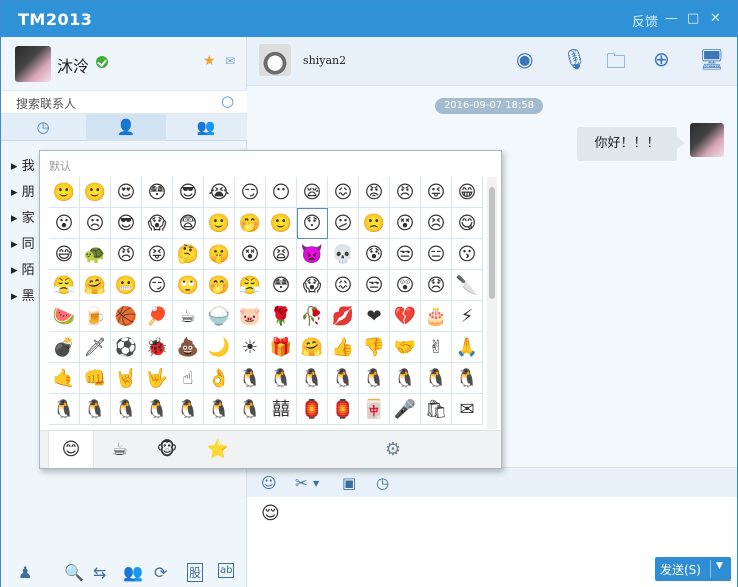 The height and width of the screenshot is (587, 738). Describe the element at coordinates (382, 483) in the screenshot. I see `history-icon: ◷` at that location.